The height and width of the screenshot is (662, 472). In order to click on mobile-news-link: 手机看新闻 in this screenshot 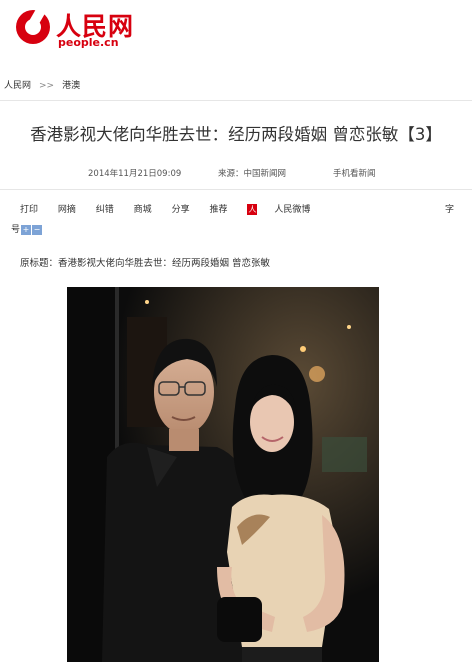, I will do `click(354, 173)`.